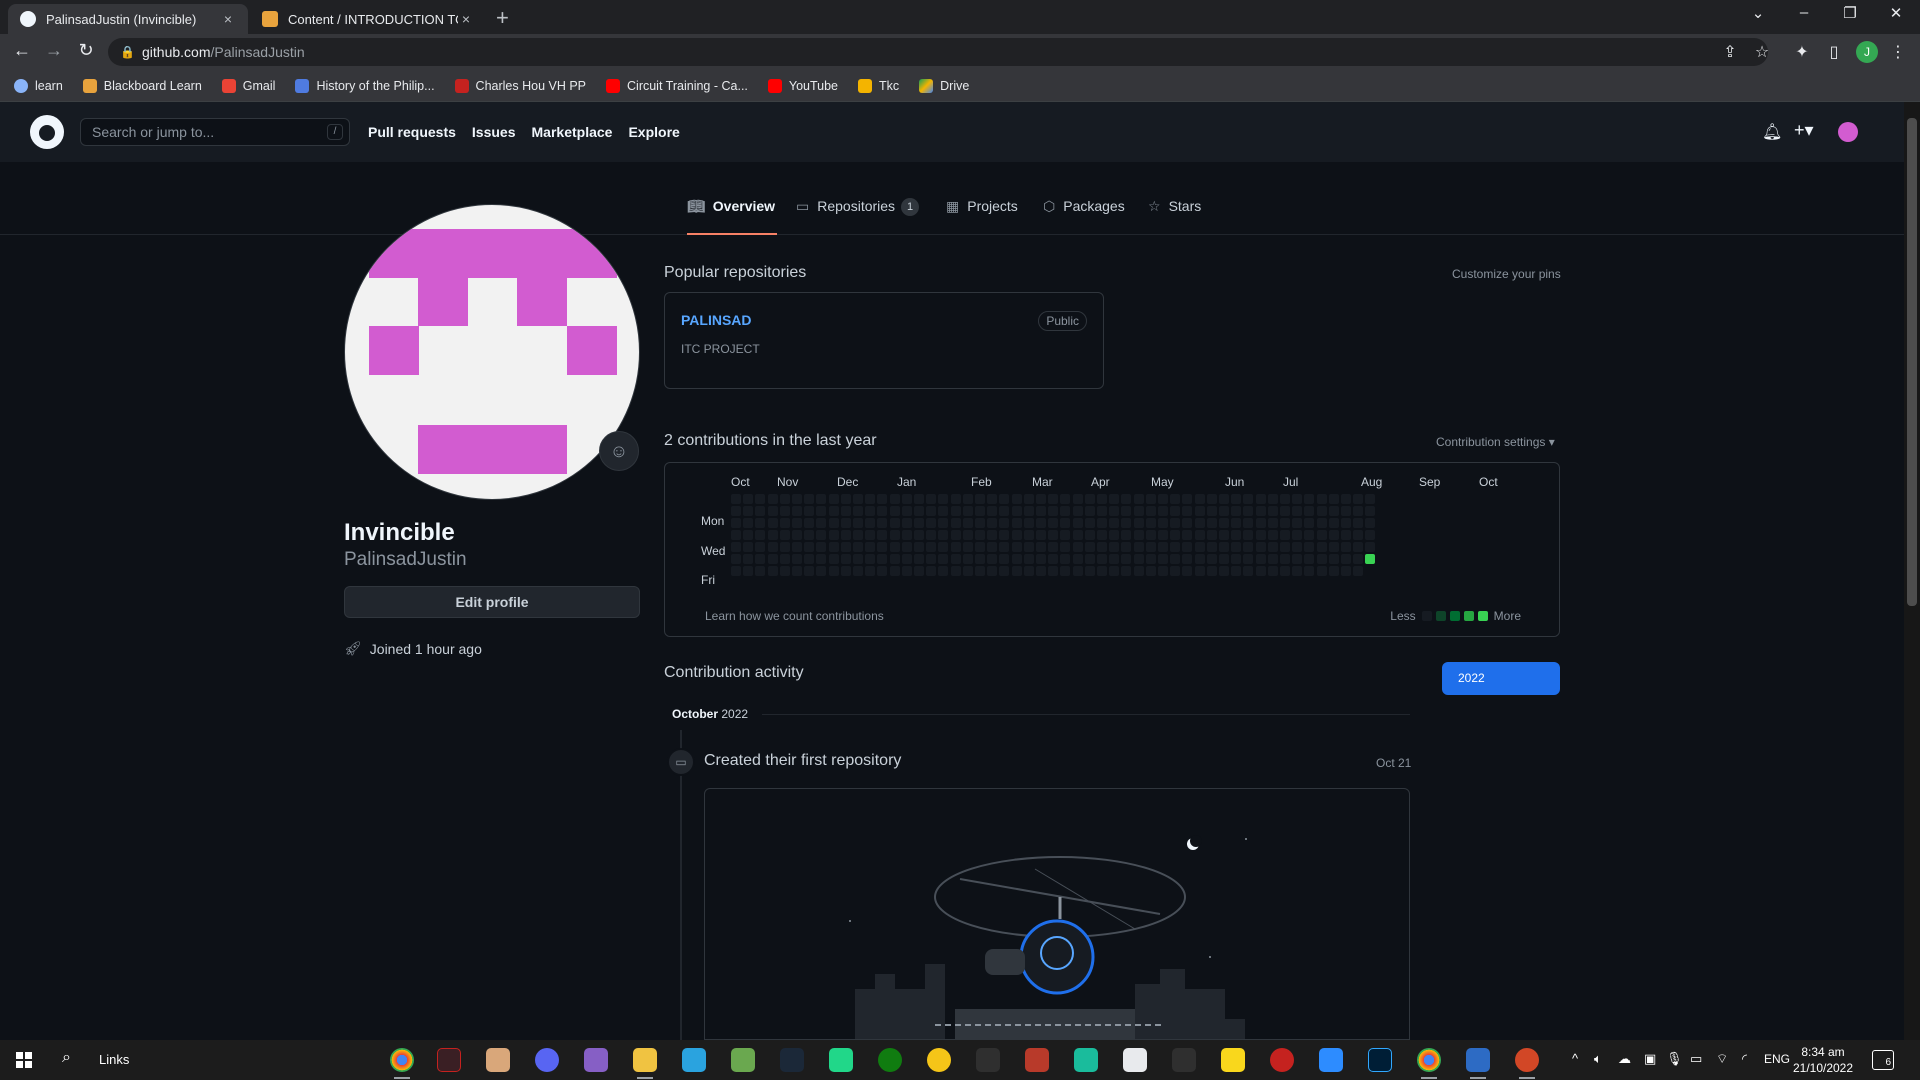 This screenshot has height=1080, width=1920. I want to click on taskbar-cat-icon, so click(1184, 1060).